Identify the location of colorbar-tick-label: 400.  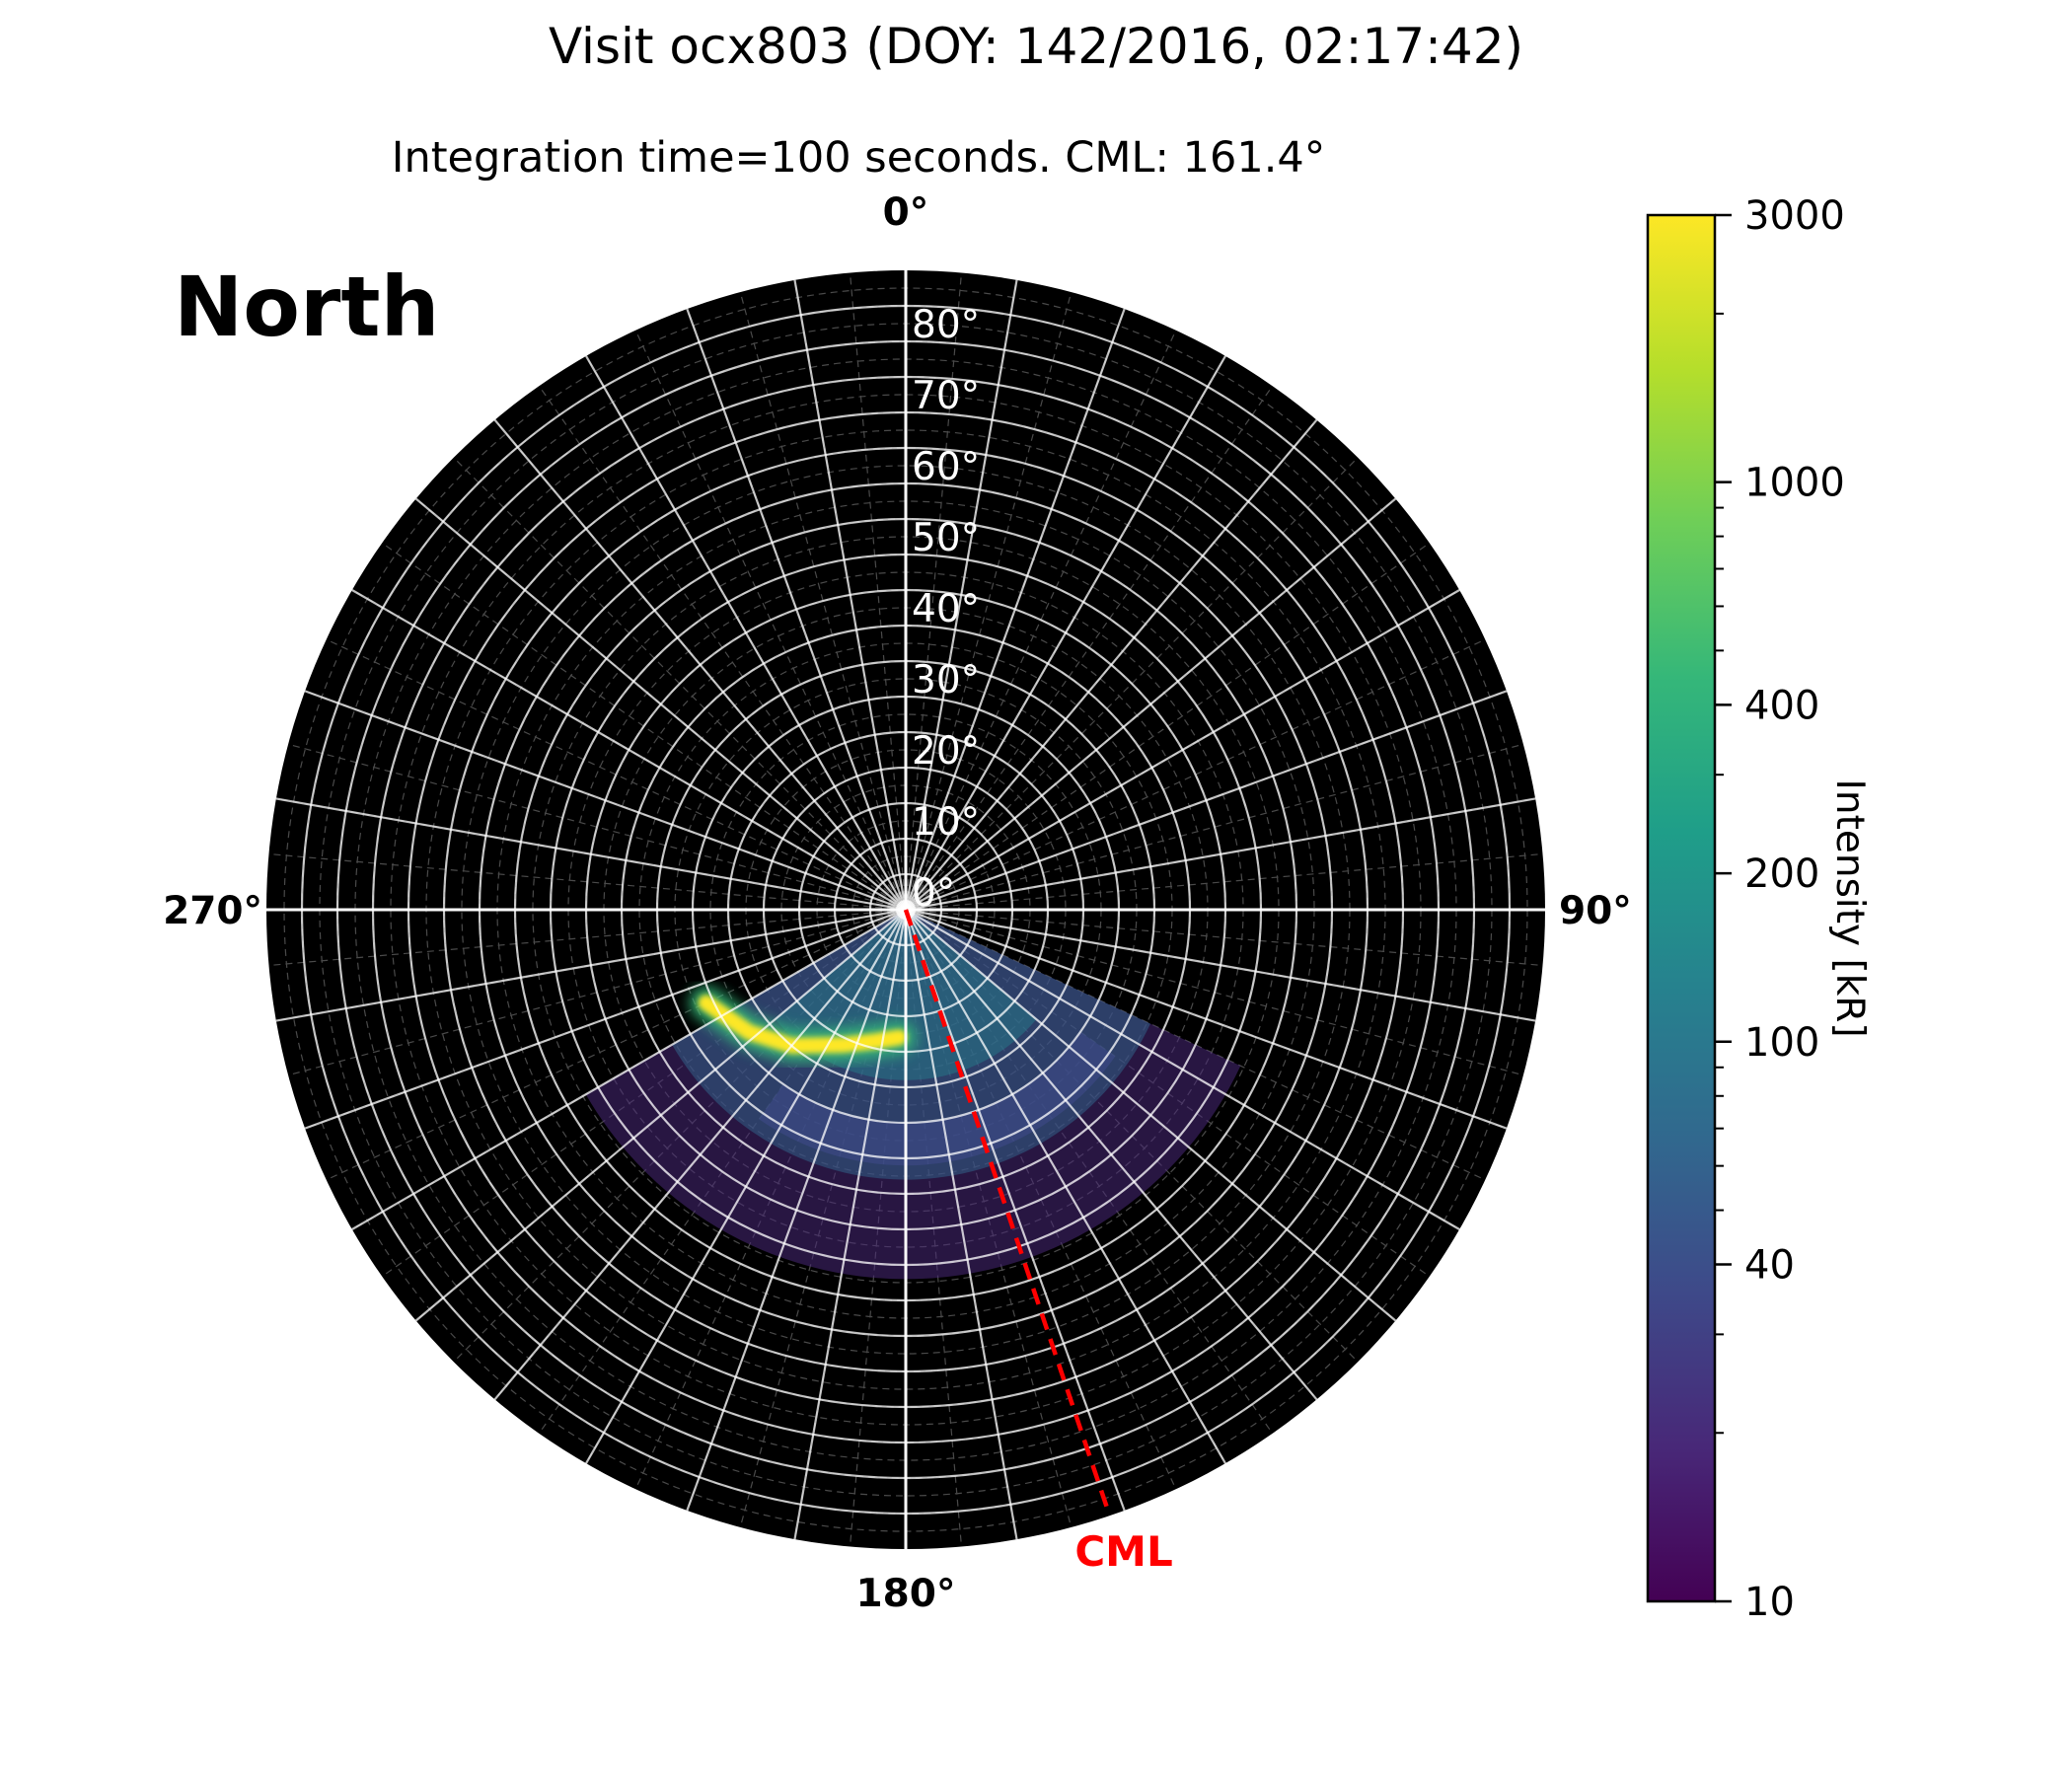
(1781, 706).